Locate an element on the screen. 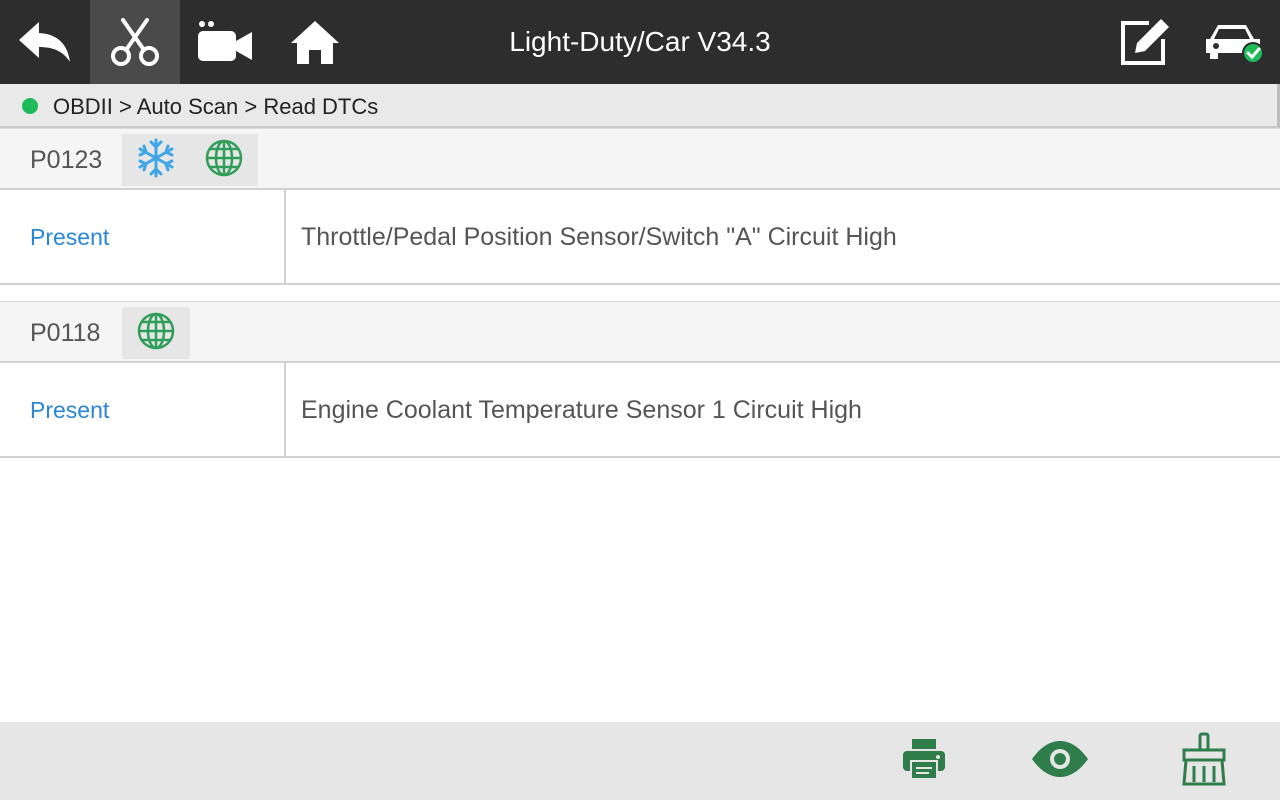 This screenshot has height=800, width=1280. snowflake-icon is located at coordinates (156, 160).